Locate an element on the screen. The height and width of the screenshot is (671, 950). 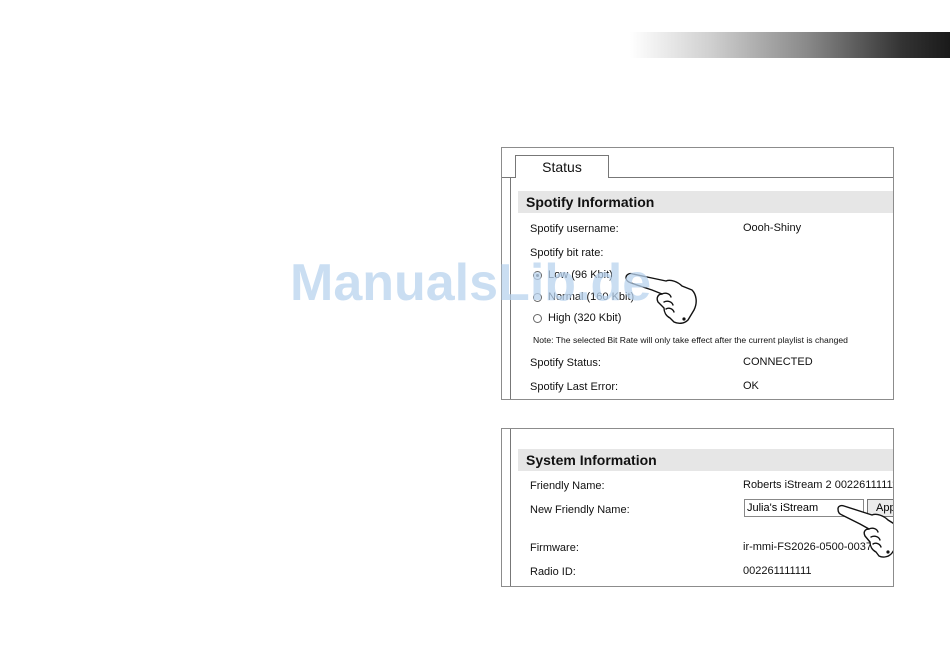
header-gradient-bar is located at coordinates (790, 45).